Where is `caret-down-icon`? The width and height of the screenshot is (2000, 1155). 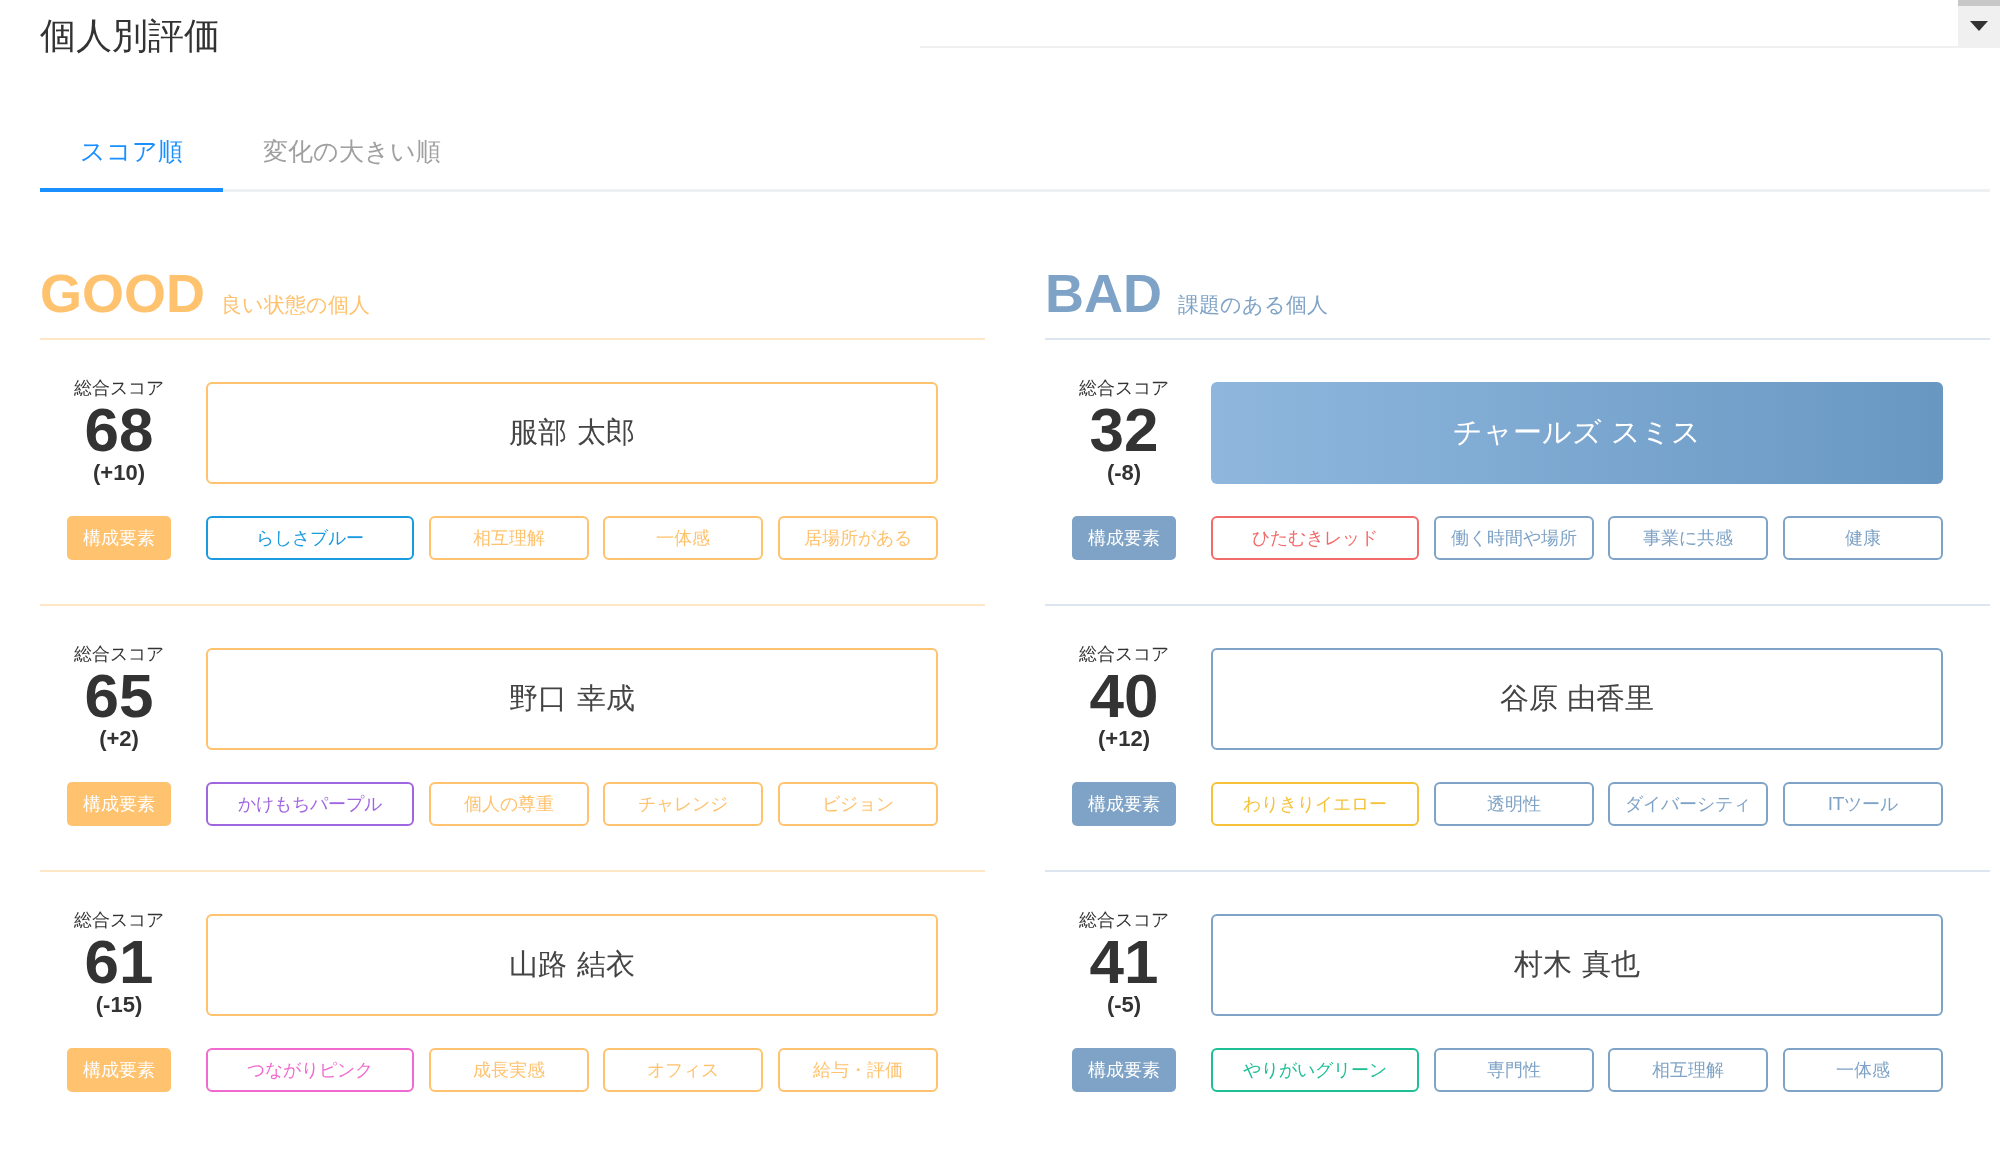 caret-down-icon is located at coordinates (1979, 26).